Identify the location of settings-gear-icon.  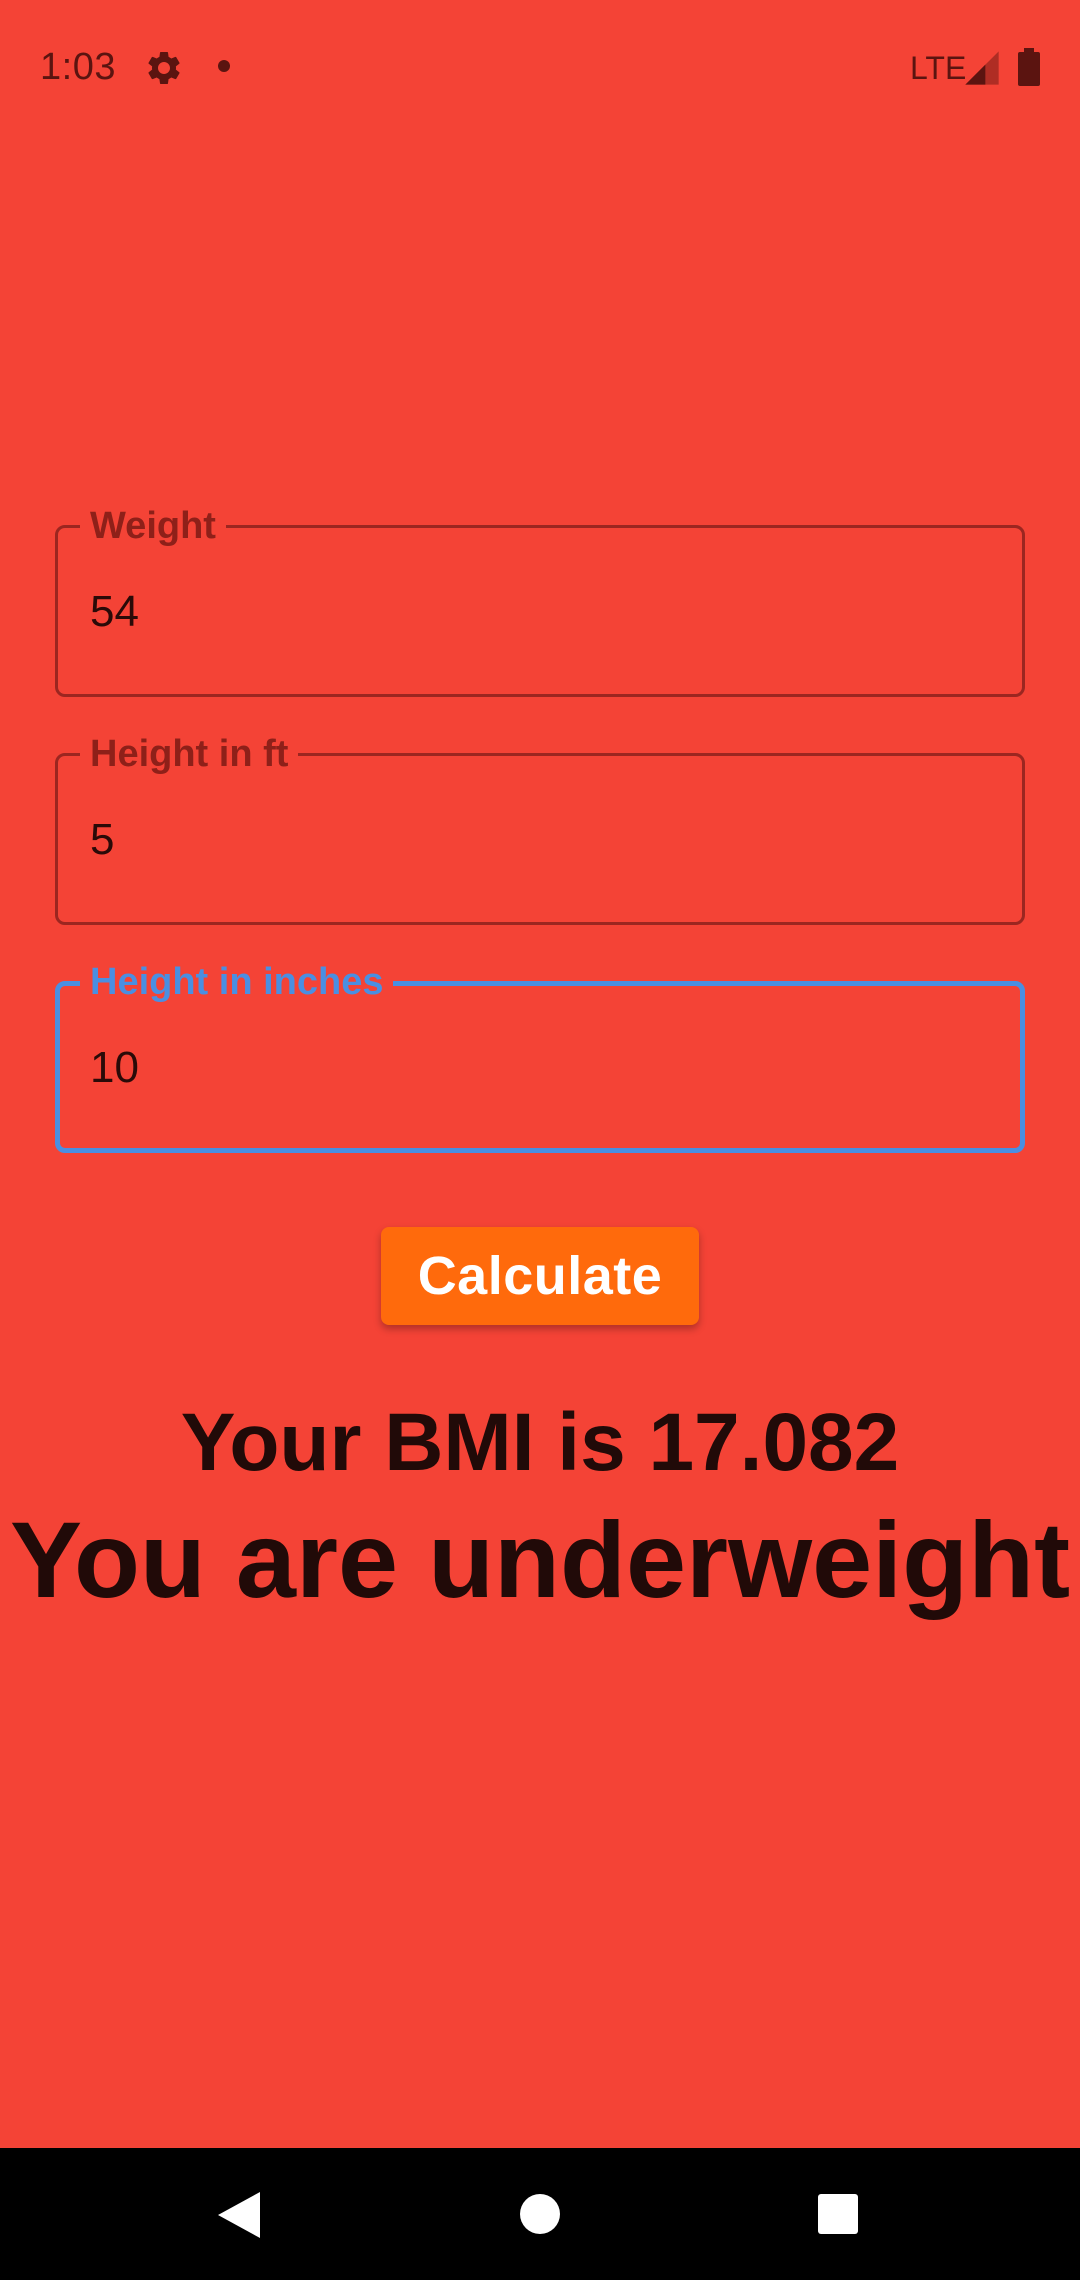
(164, 67).